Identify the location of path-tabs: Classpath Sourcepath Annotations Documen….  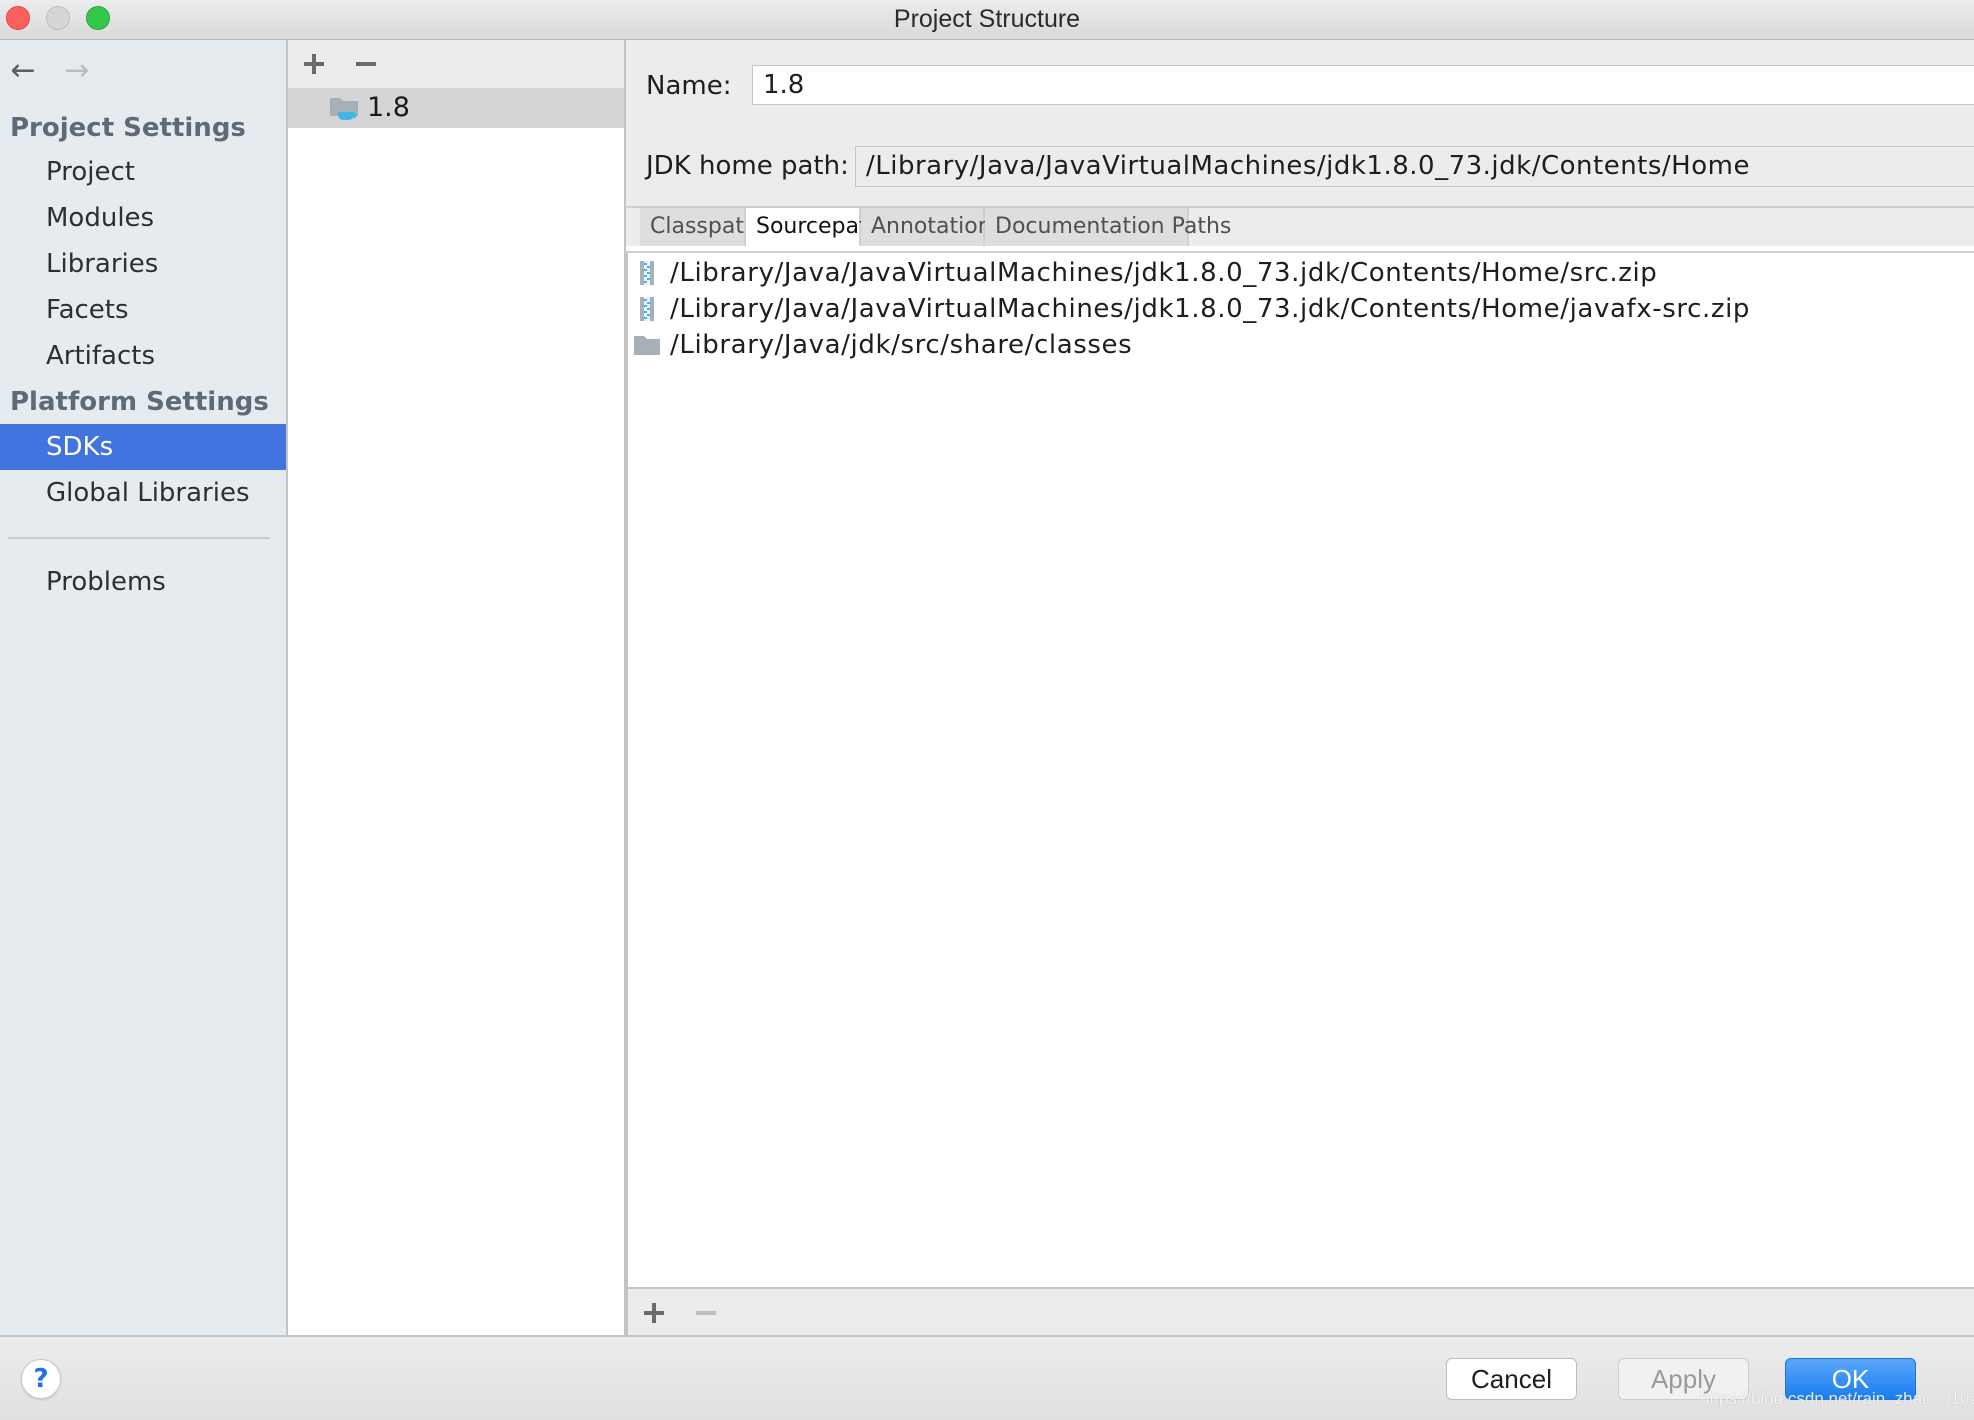
(1300, 227).